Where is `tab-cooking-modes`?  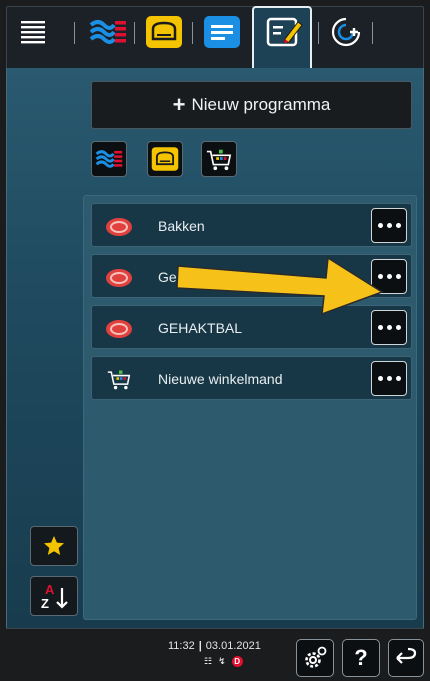
tab-cooking-modes is located at coordinates (108, 32).